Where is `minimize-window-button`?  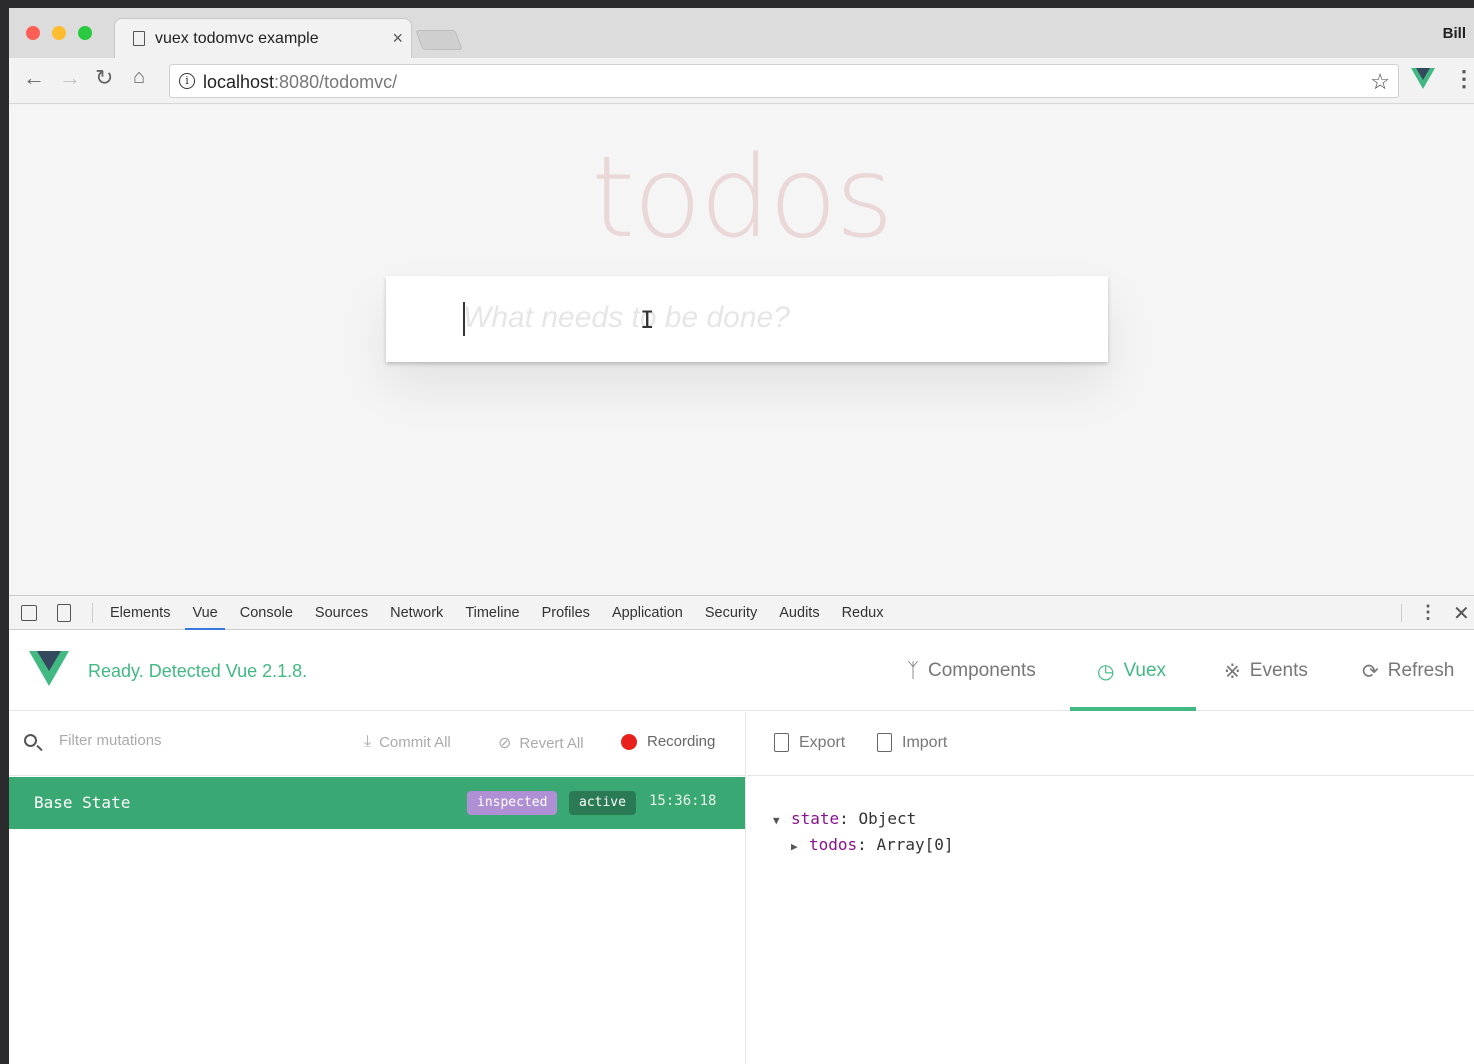 minimize-window-button is located at coordinates (59, 33).